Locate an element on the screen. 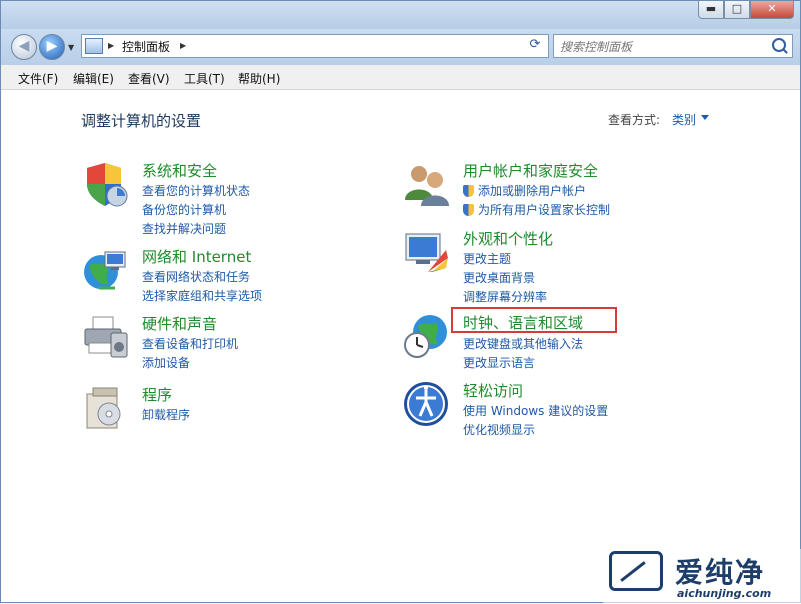  address-bar: ▶ 控制面板 ▶ ▼ is located at coordinates (333, 46).